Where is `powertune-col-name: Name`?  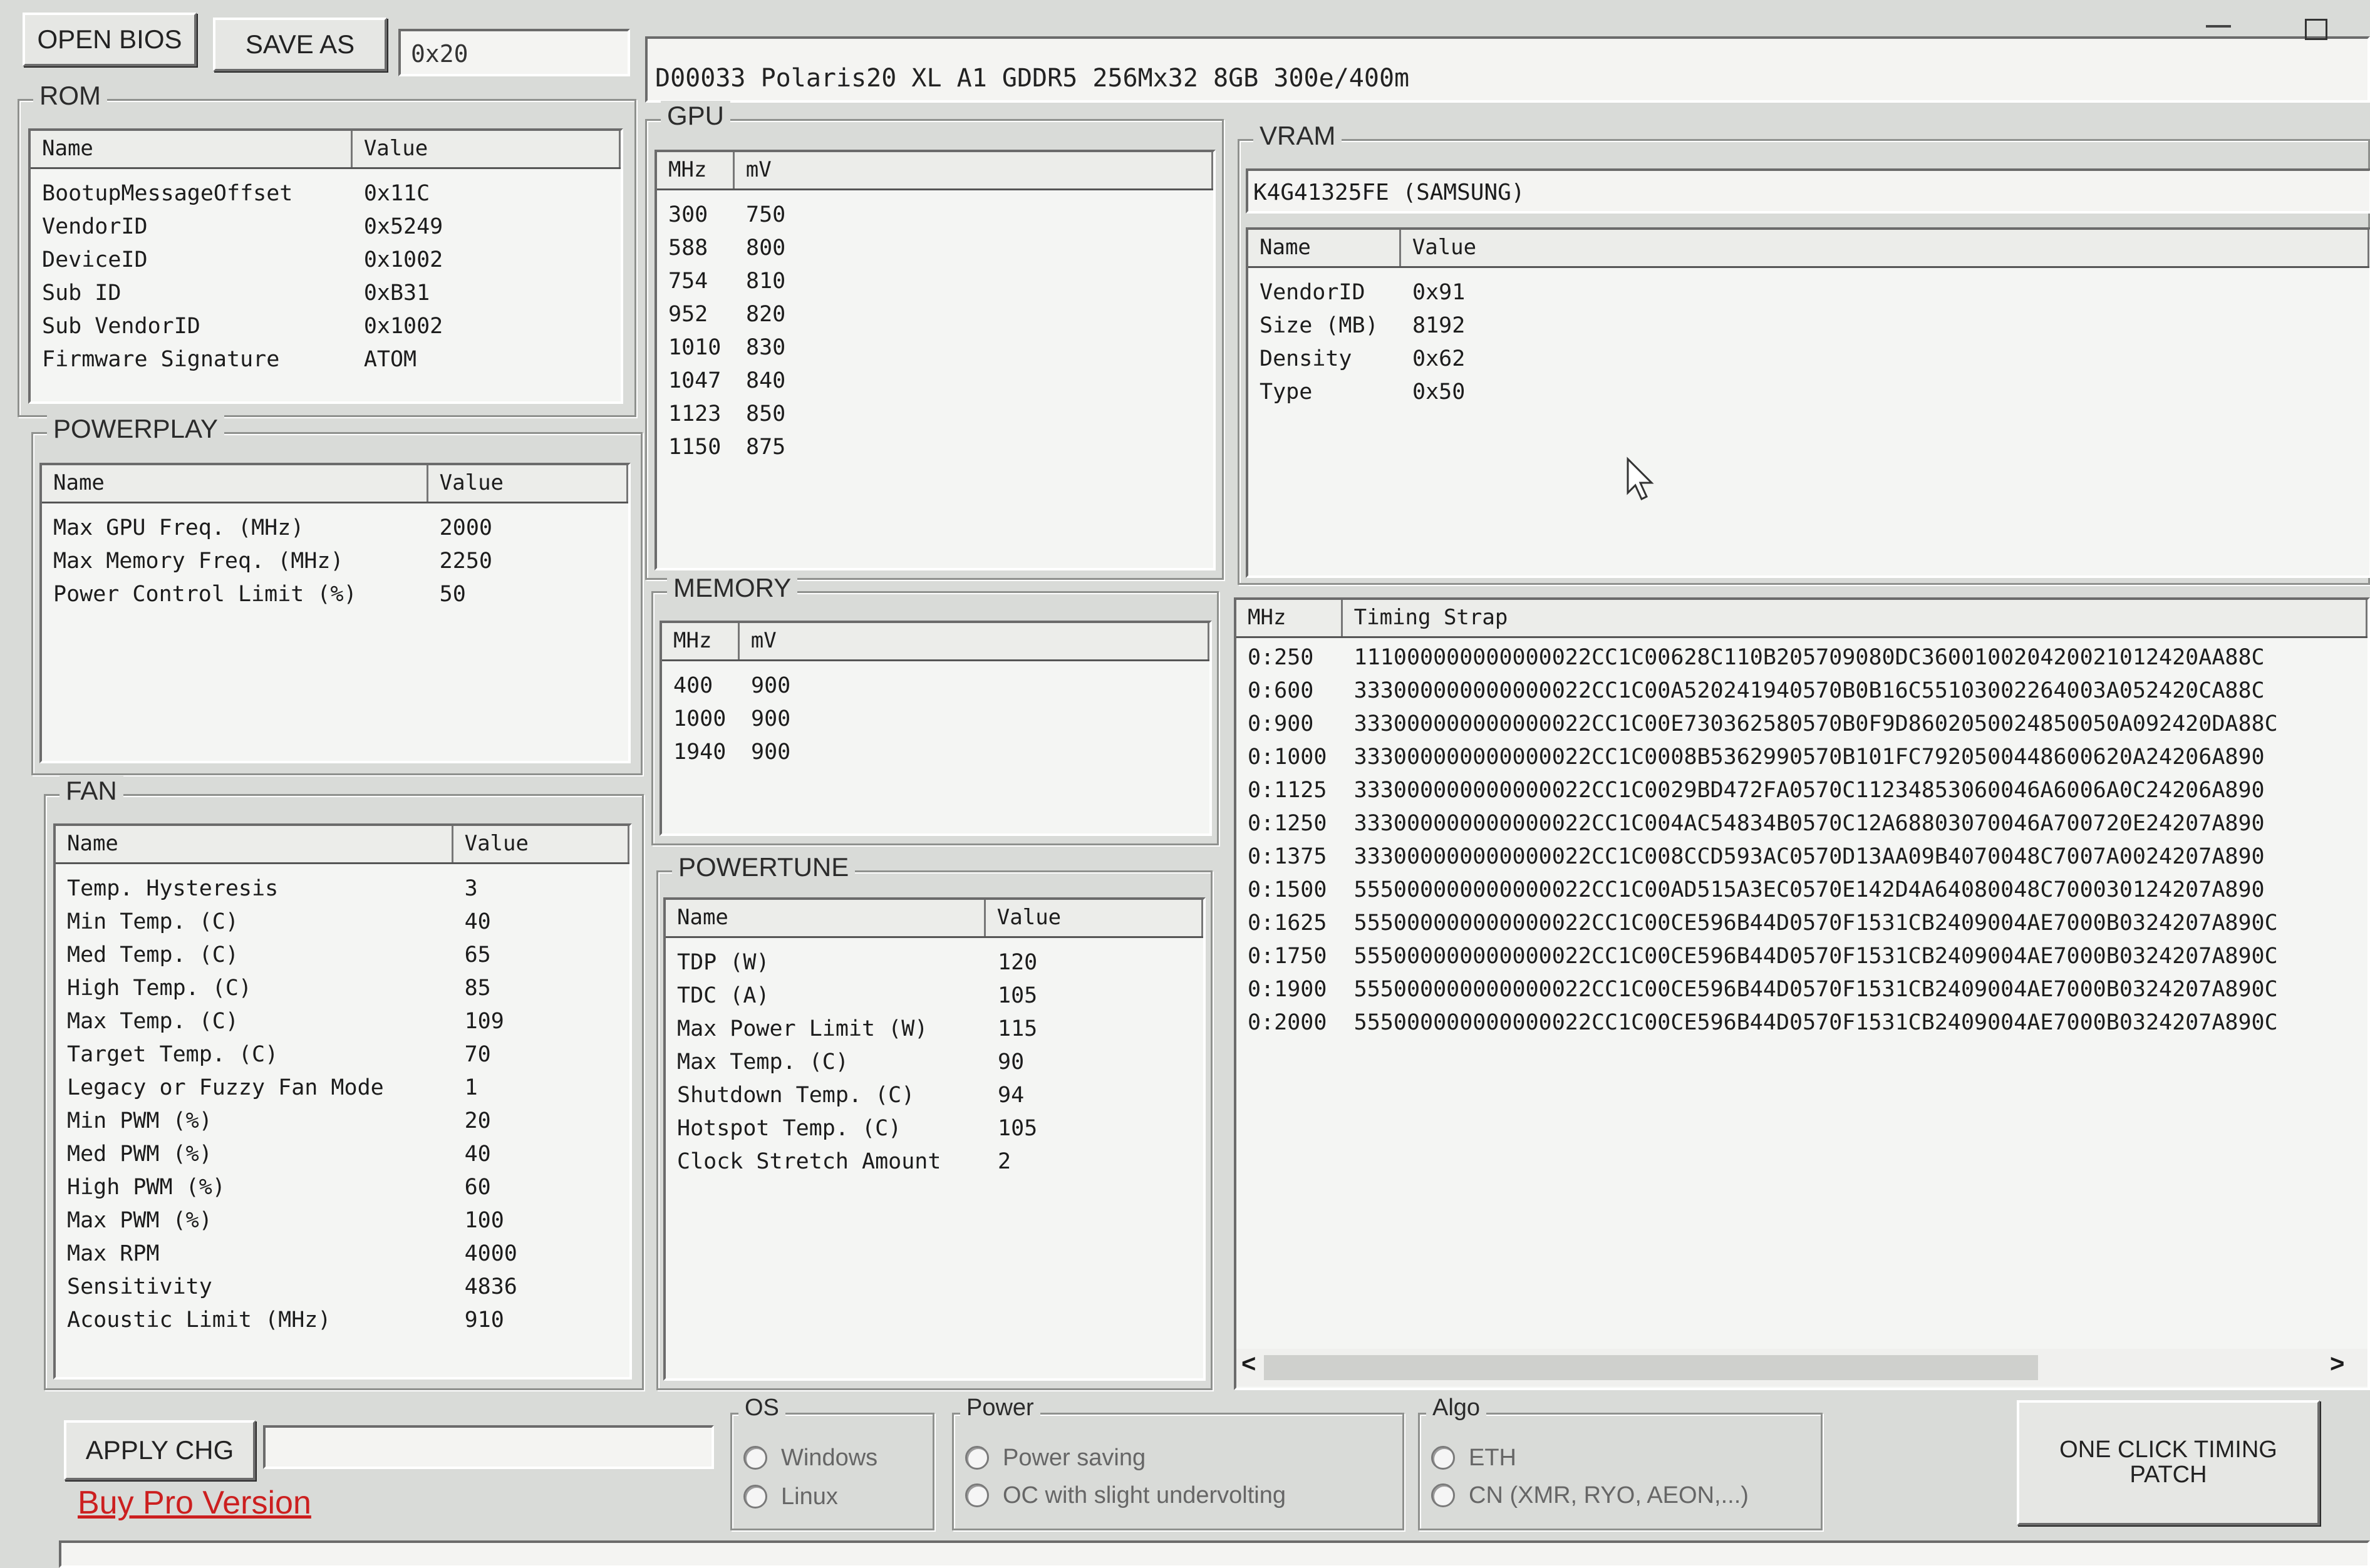 powertune-col-name: Name is located at coordinates (826, 918).